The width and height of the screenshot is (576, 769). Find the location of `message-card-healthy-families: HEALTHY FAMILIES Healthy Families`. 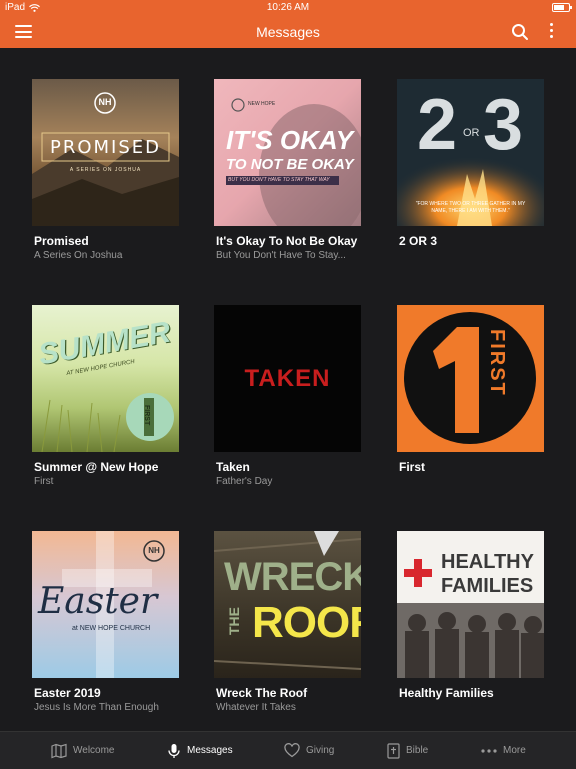

message-card-healthy-families: HEALTHY FAMILIES Healthy Families is located at coordinates (471, 616).